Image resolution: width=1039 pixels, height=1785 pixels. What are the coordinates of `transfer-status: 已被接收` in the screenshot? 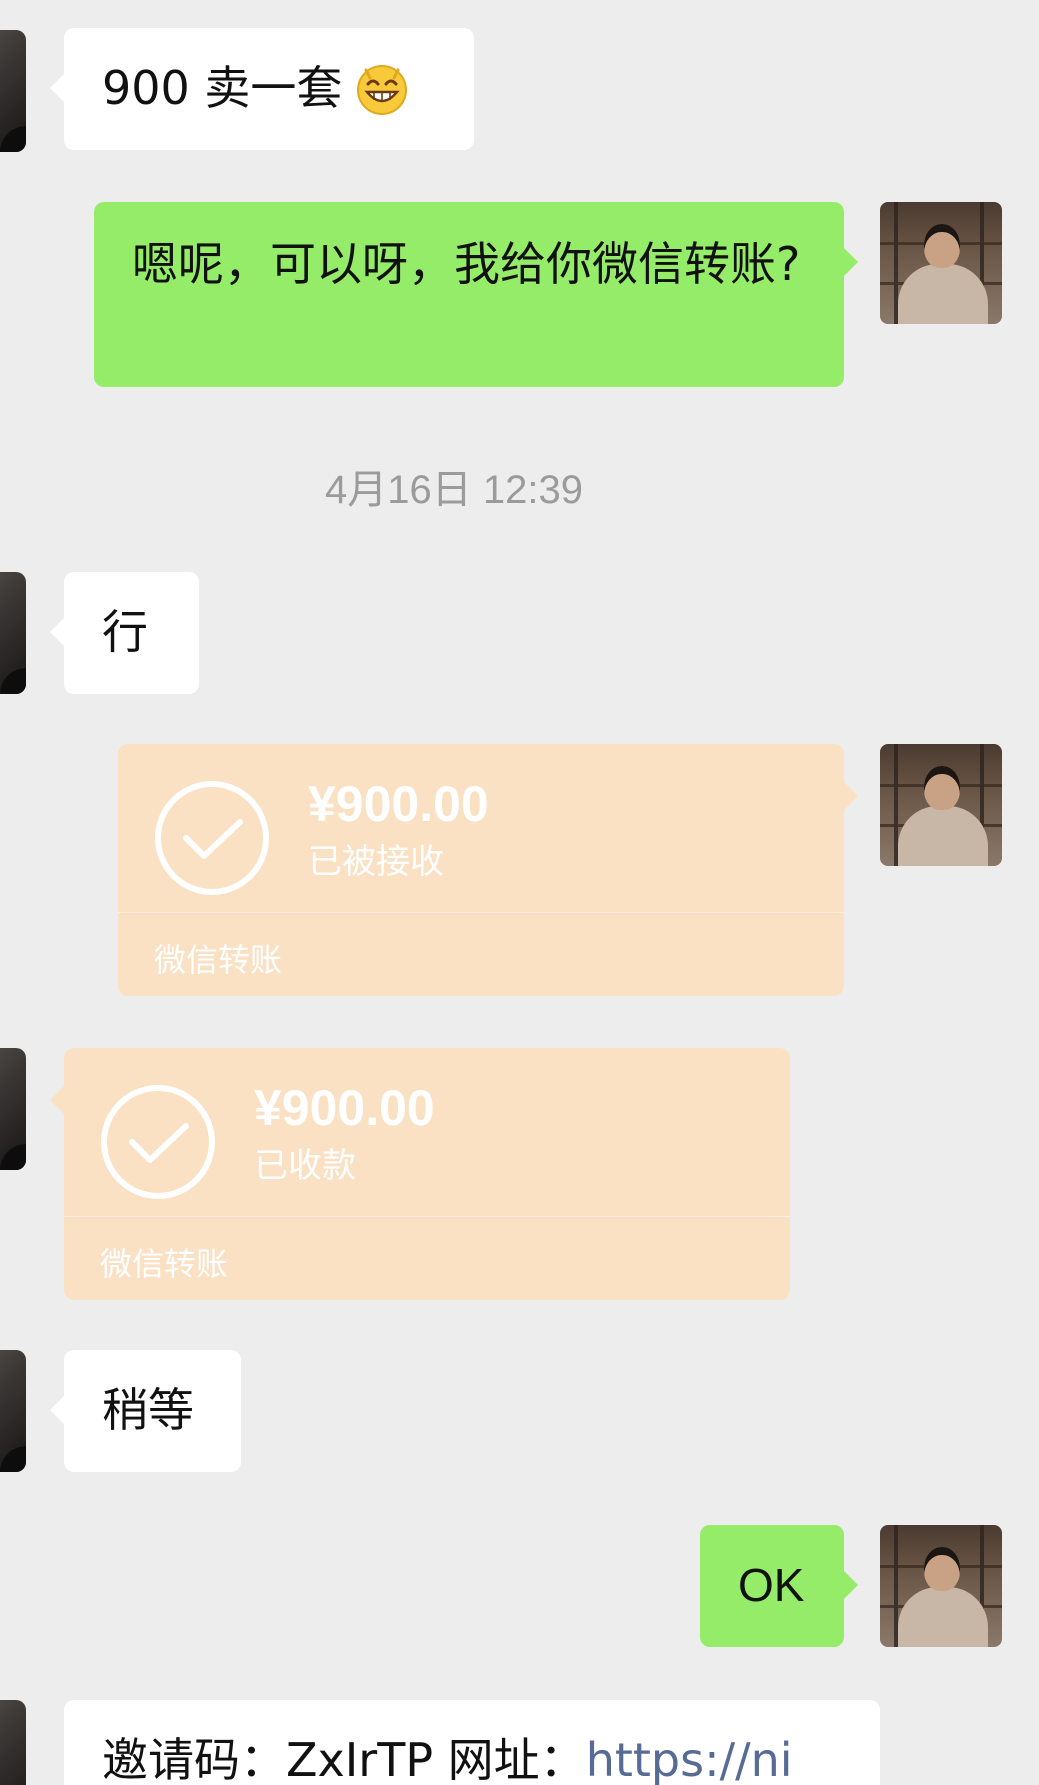 It's located at (376, 862).